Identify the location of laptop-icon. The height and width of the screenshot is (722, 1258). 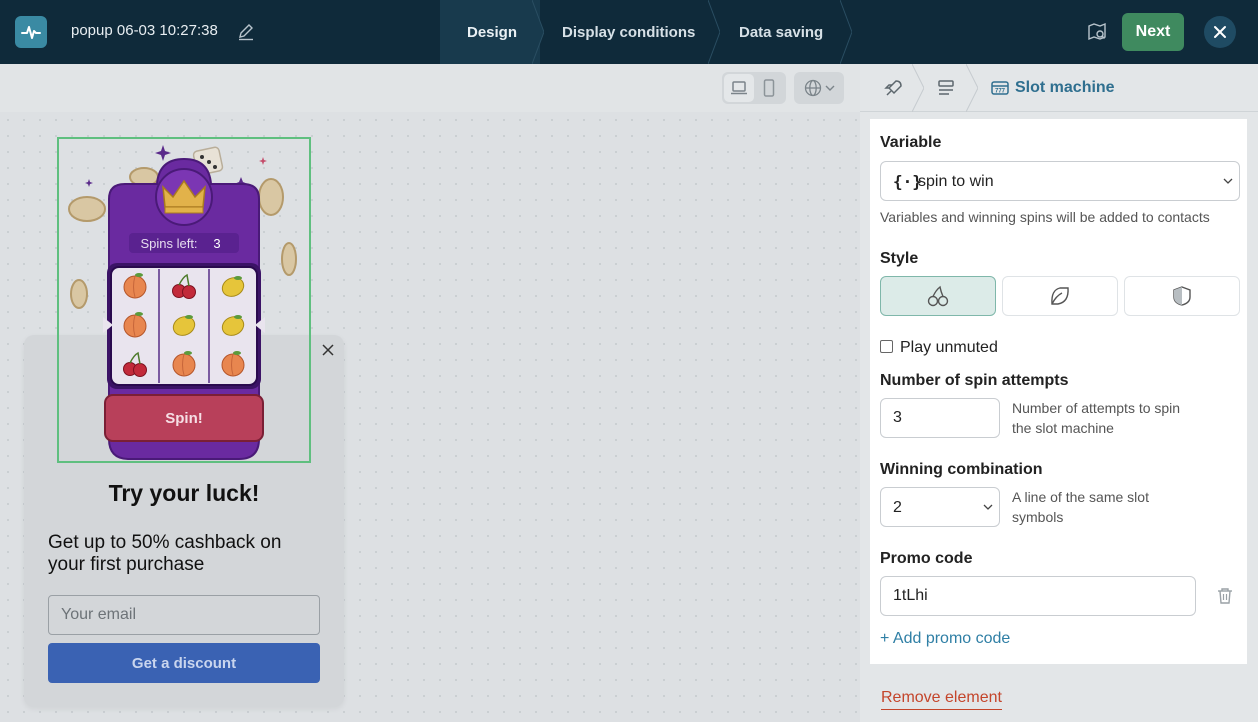
(739, 88).